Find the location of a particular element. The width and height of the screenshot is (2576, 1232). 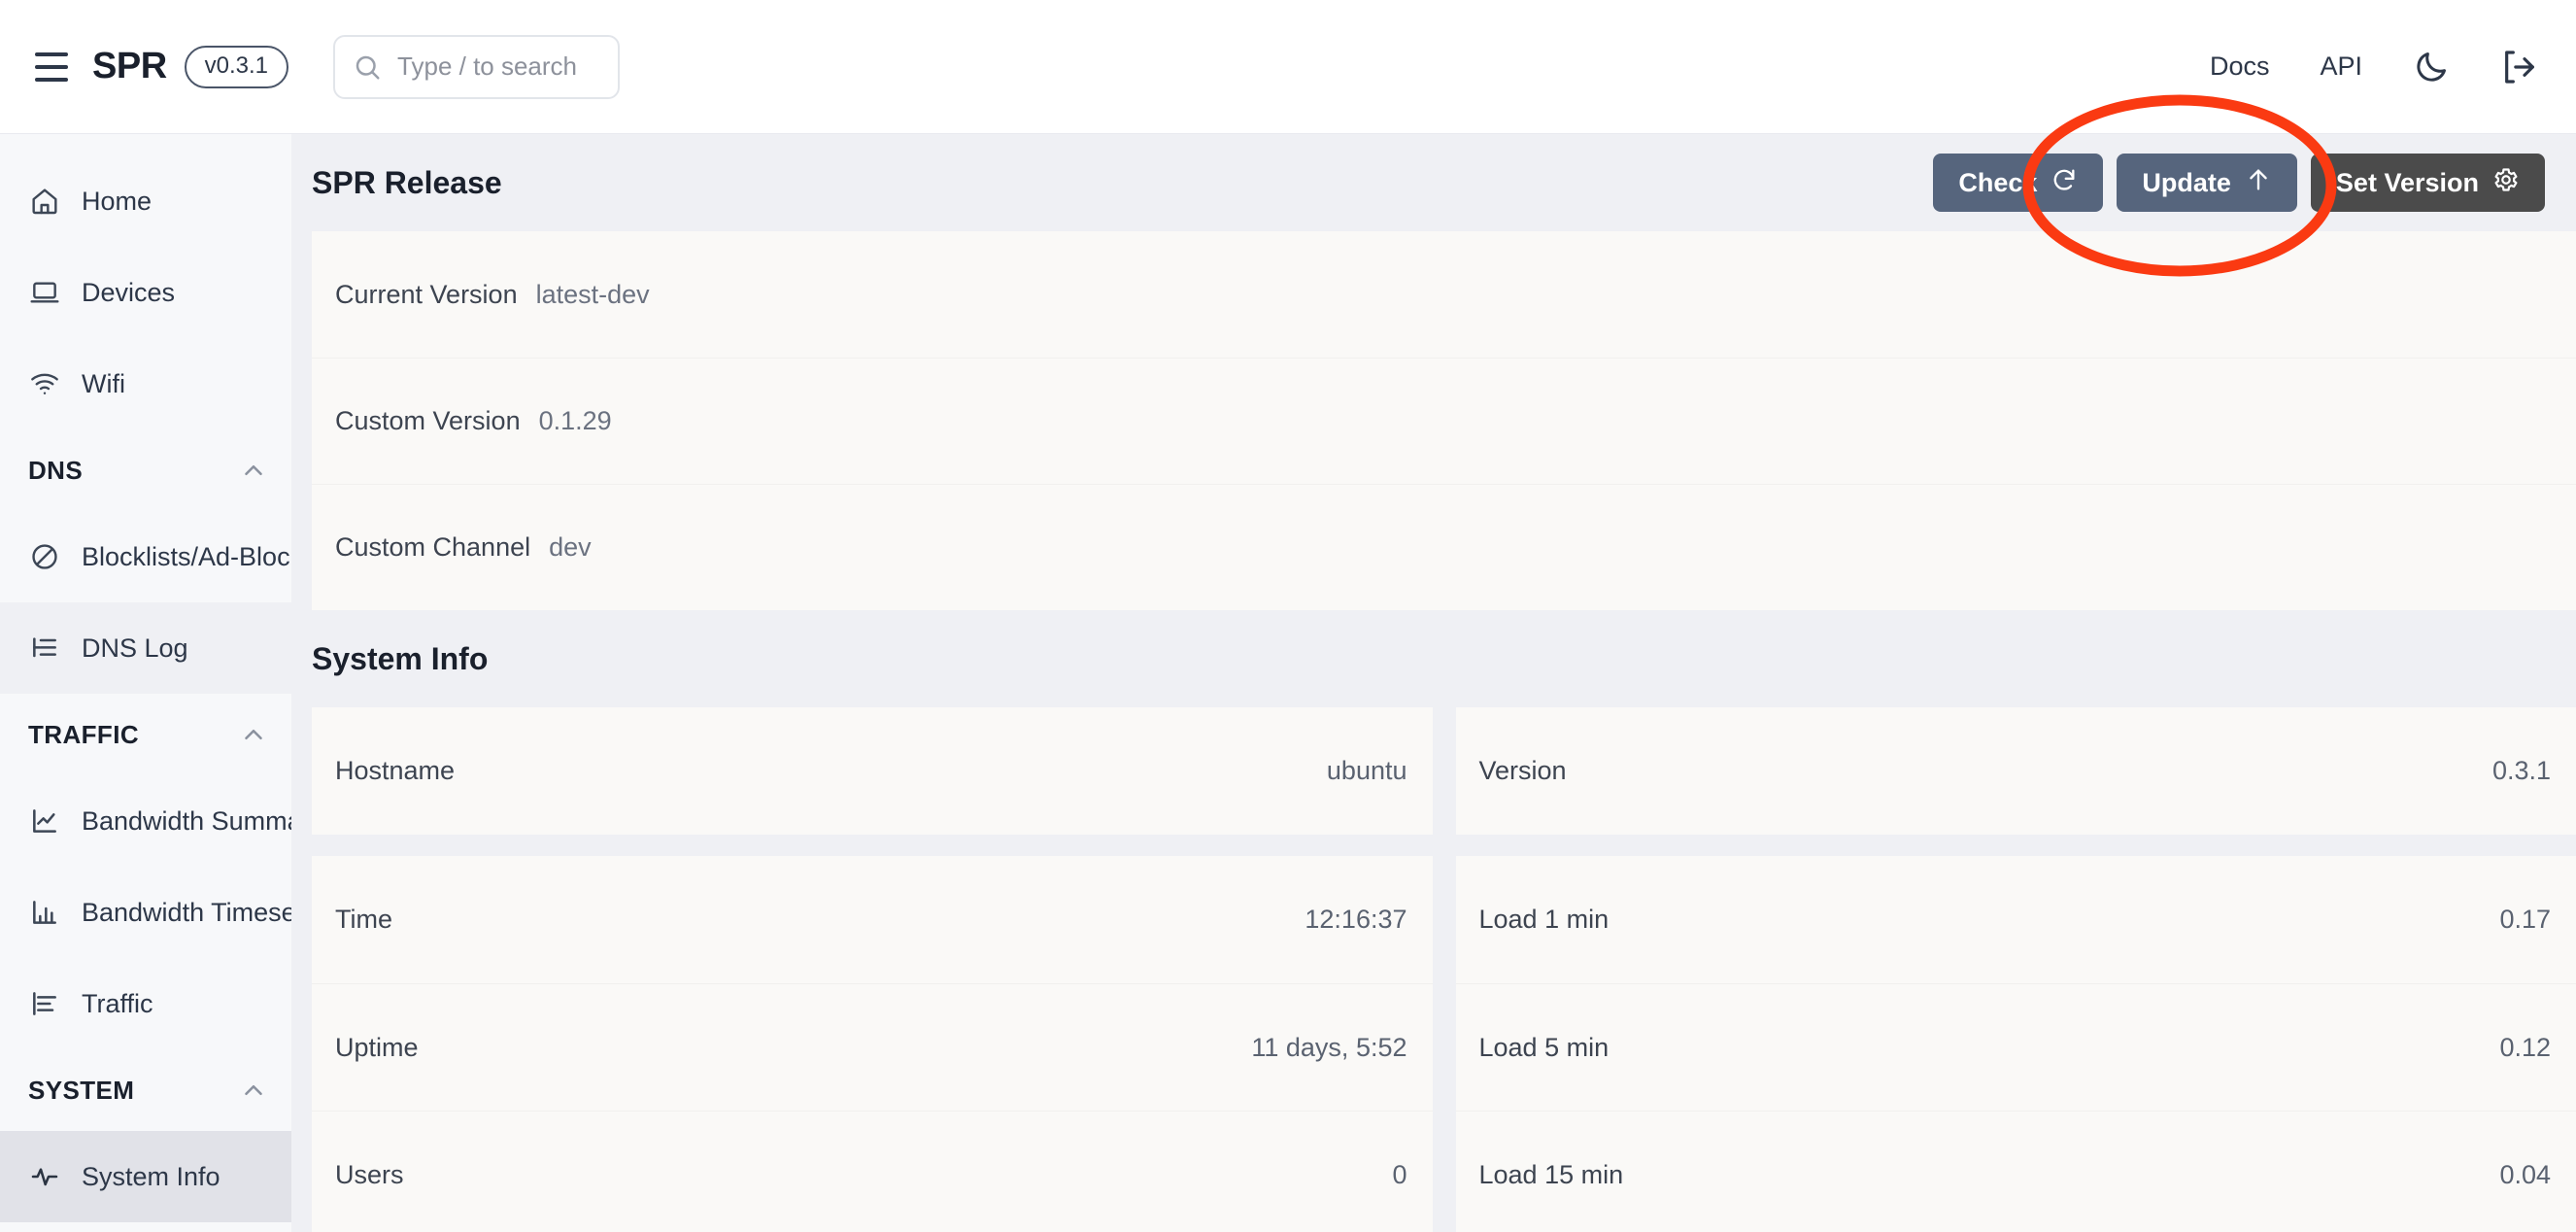

sidebar-item-label: Devices is located at coordinates (129, 292).